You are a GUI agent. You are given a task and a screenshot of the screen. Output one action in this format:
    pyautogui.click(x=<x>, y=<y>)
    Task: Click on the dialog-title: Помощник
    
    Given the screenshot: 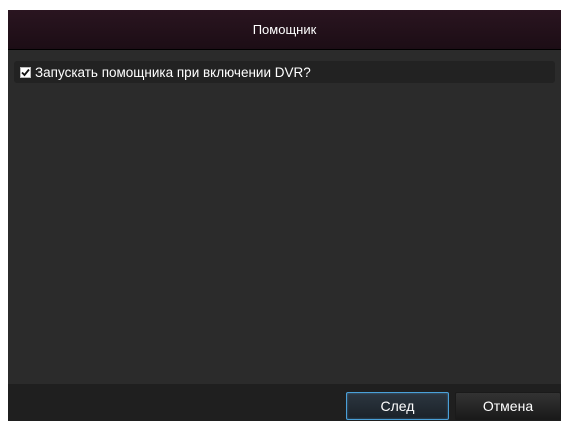 What is the action you would take?
    pyautogui.click(x=284, y=29)
    